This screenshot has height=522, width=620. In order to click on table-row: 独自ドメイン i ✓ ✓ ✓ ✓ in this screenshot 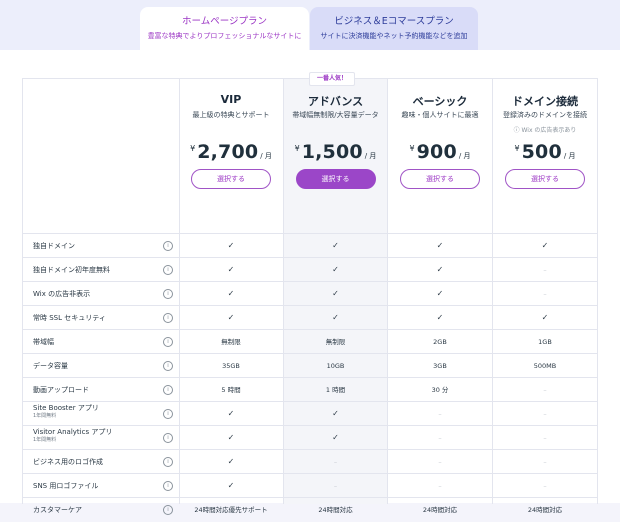, I will do `click(310, 245)`.